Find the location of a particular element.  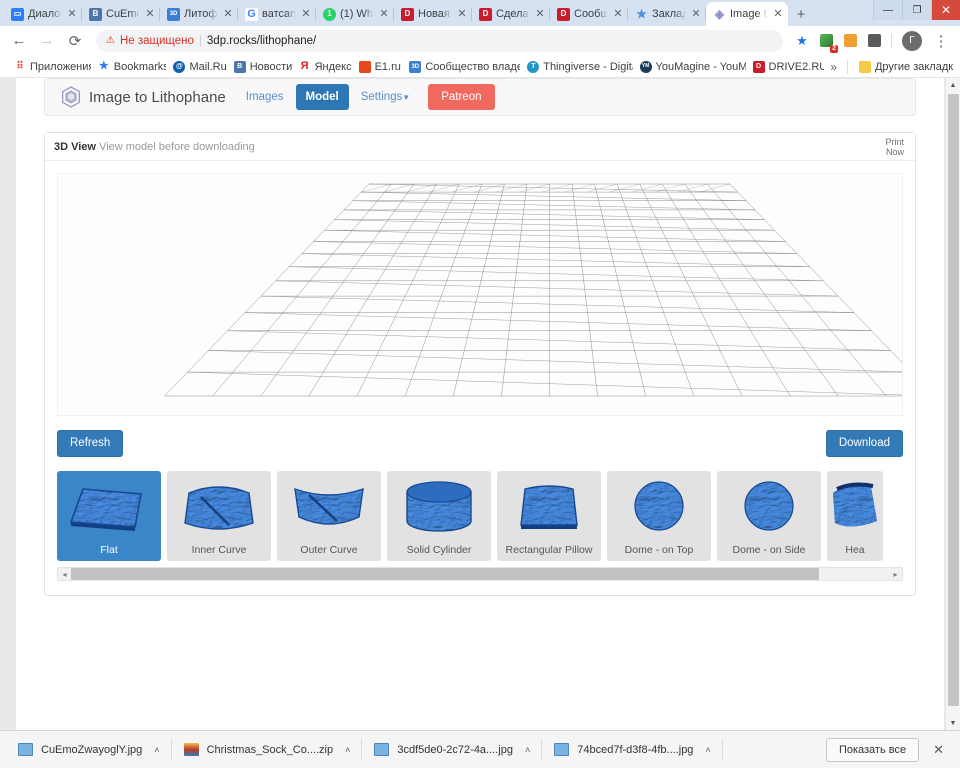

nav-tab-settings: Settings▼ is located at coordinates (385, 97).